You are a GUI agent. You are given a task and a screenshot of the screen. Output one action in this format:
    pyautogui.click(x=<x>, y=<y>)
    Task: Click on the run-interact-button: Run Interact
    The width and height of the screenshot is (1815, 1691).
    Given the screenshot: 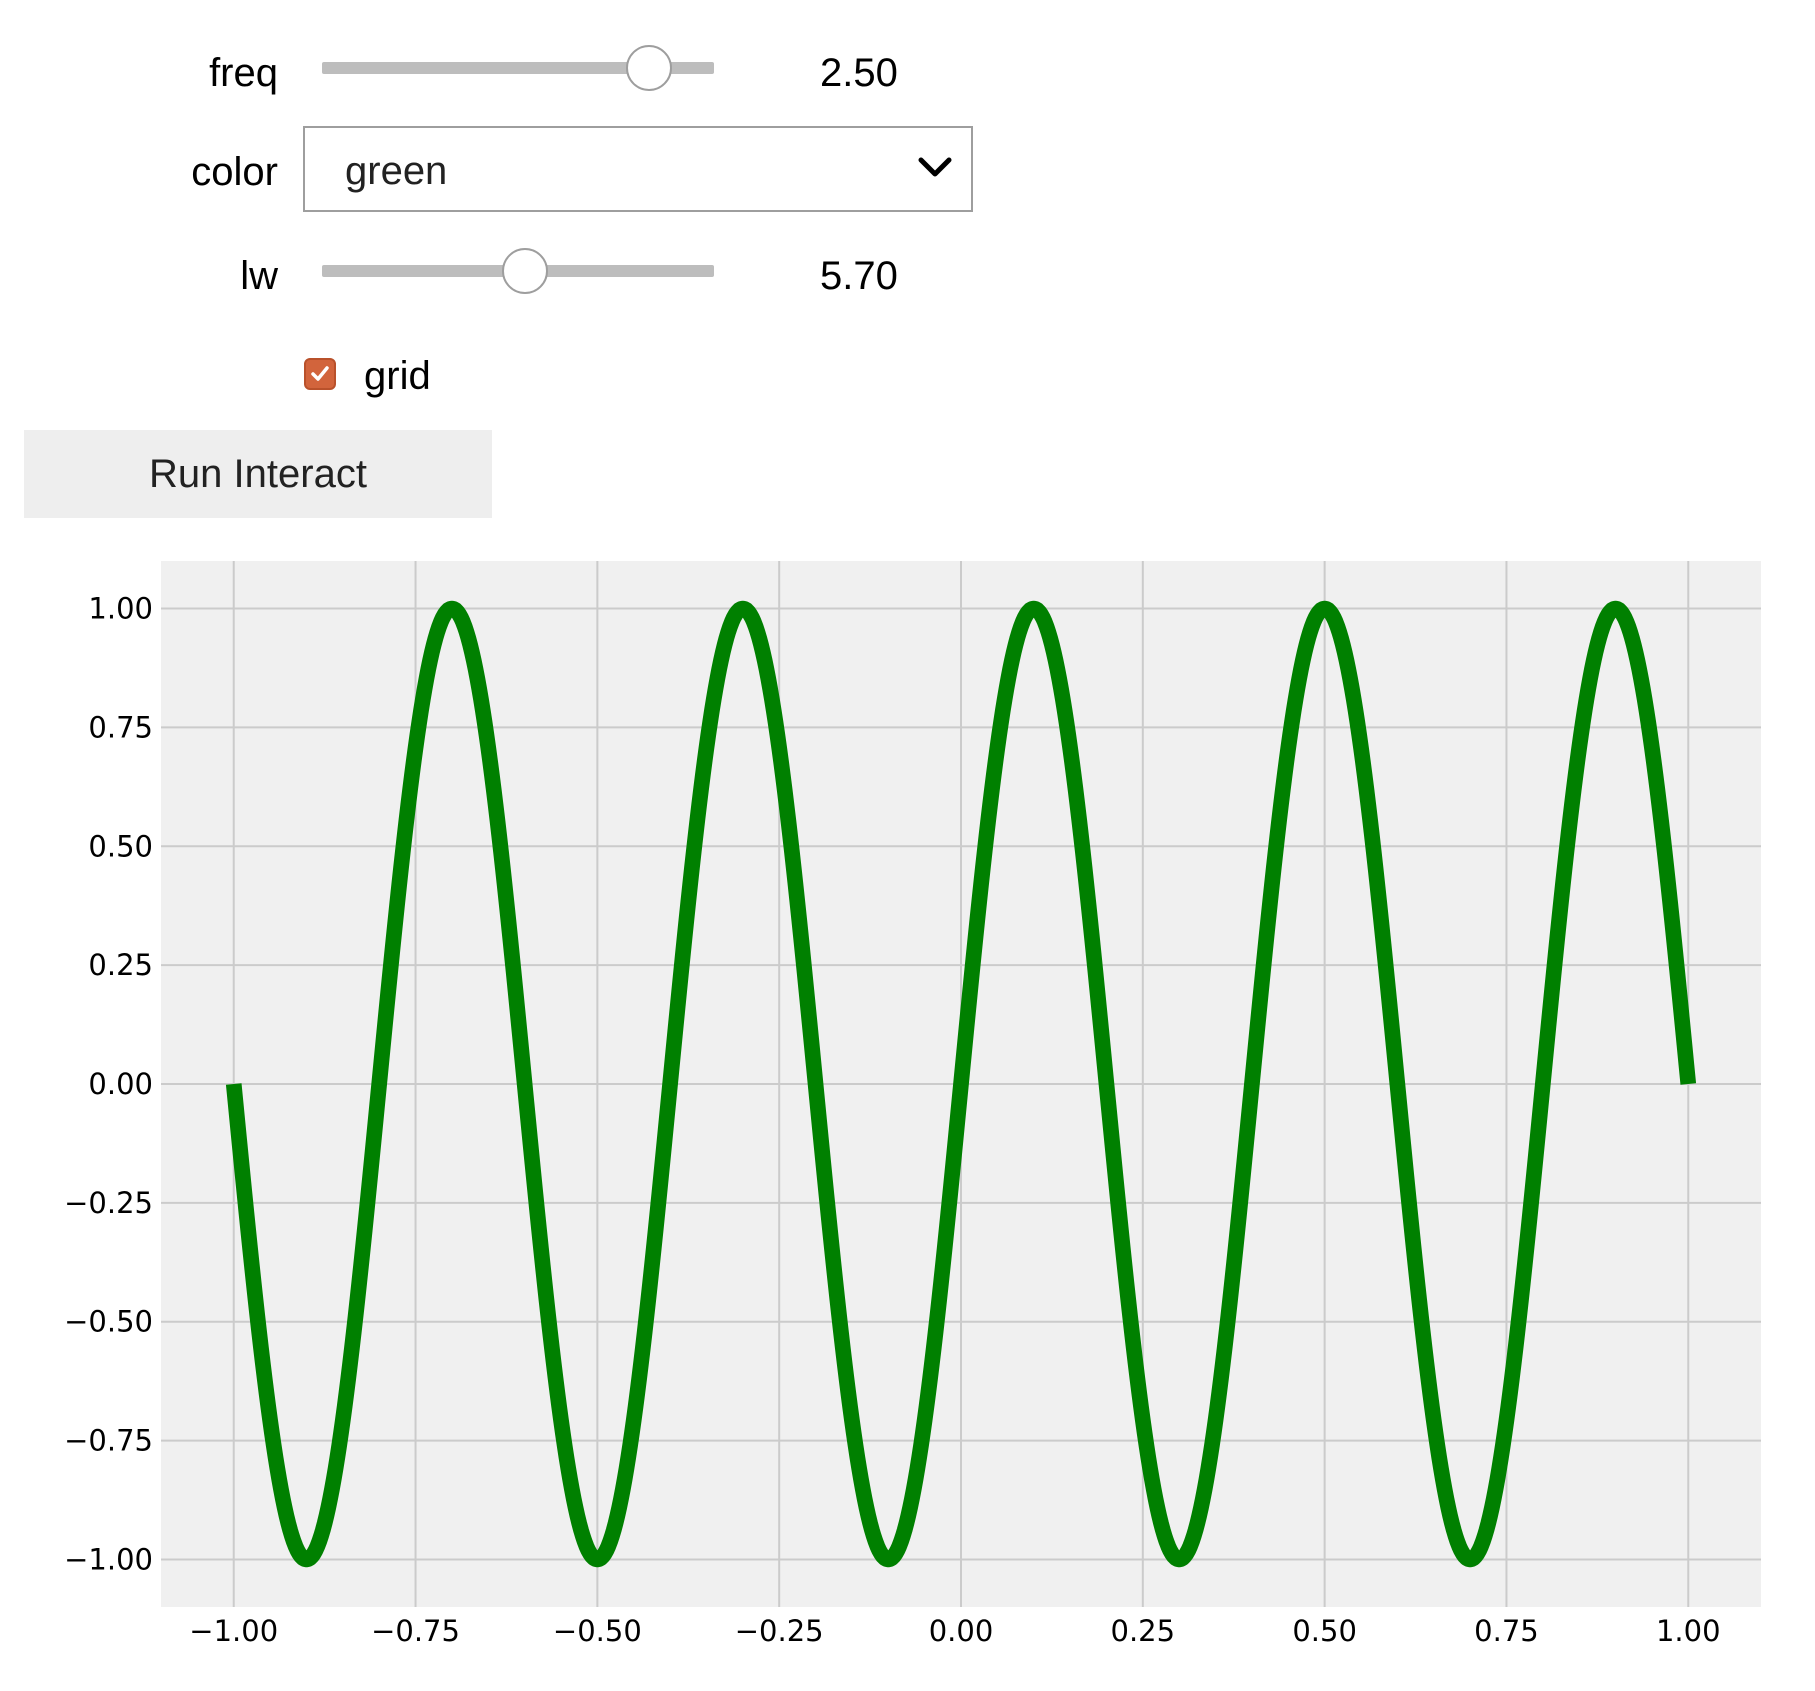 What is the action you would take?
    pyautogui.click(x=258, y=474)
    